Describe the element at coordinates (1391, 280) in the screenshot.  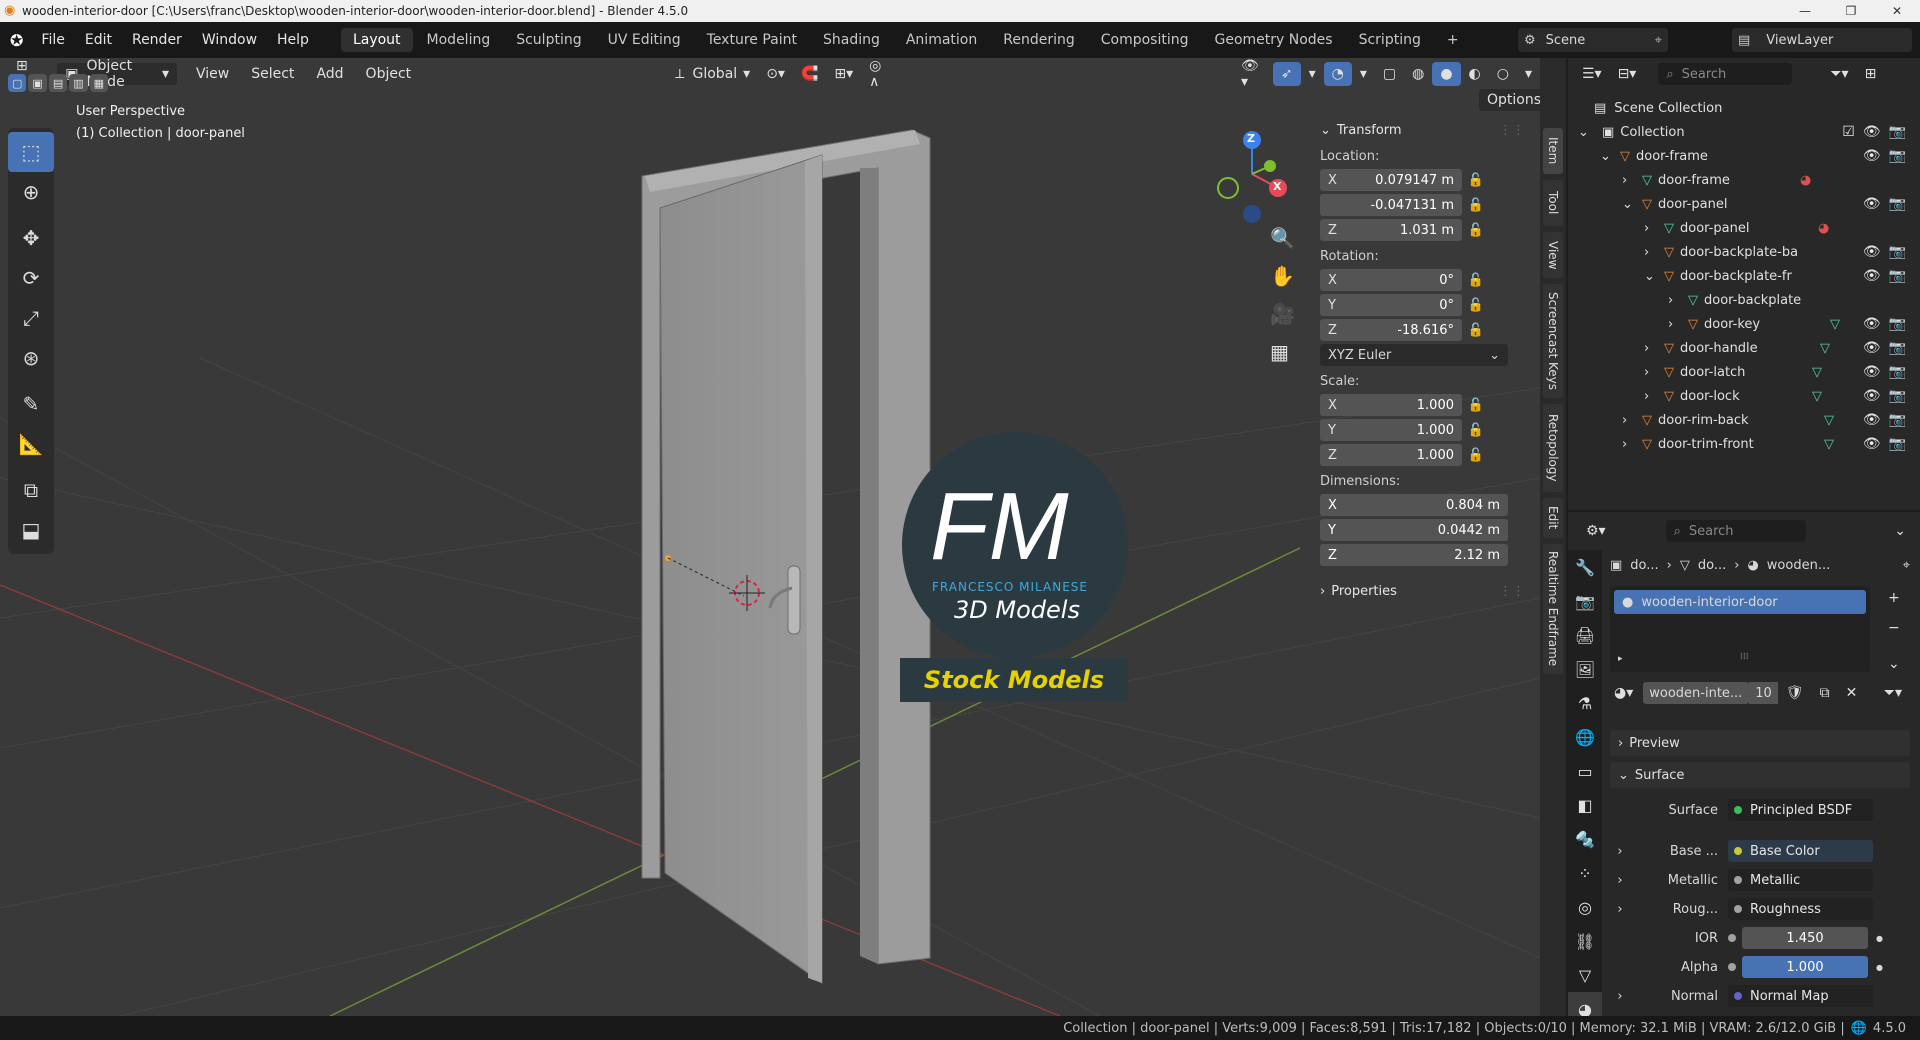
I see `rotation-x-field: X 0°` at that location.